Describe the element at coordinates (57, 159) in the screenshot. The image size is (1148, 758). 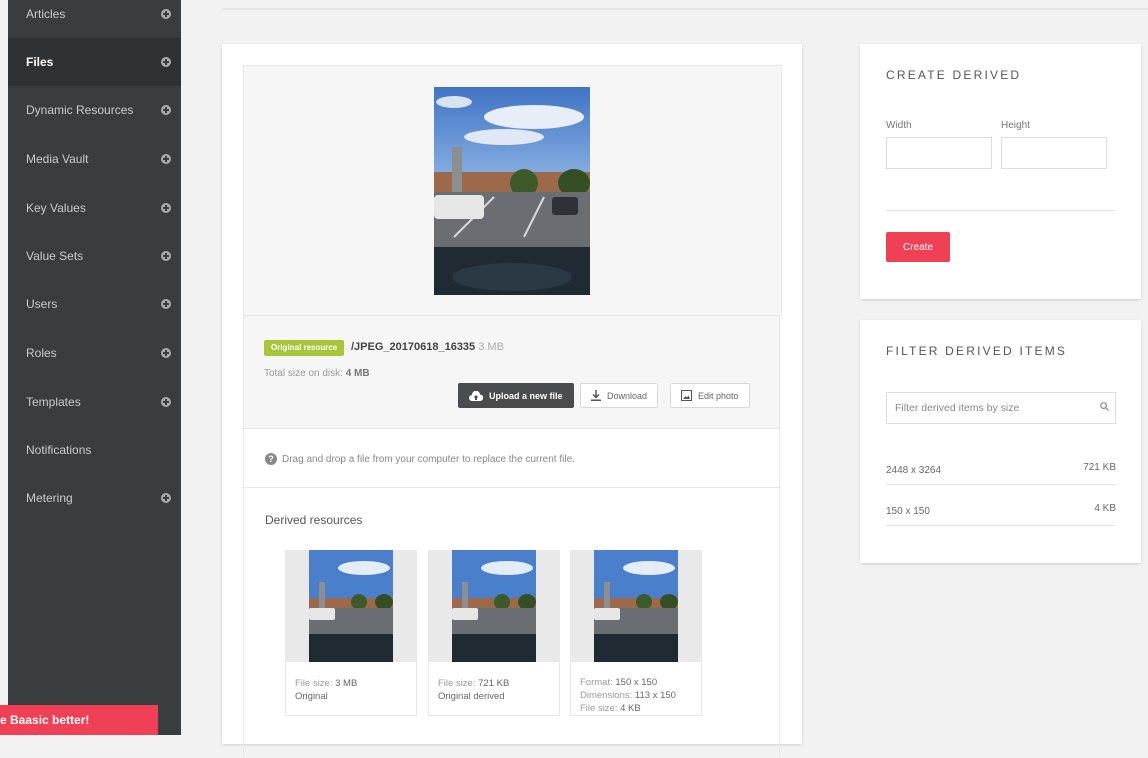
I see `sidebar-item-label: Media Vault` at that location.